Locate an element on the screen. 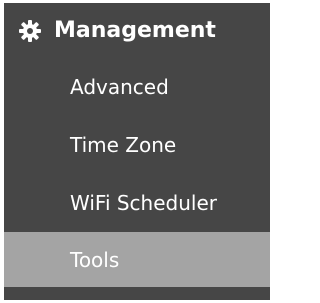 The image size is (320, 303). menu-item-label: Advanced is located at coordinates (119, 87).